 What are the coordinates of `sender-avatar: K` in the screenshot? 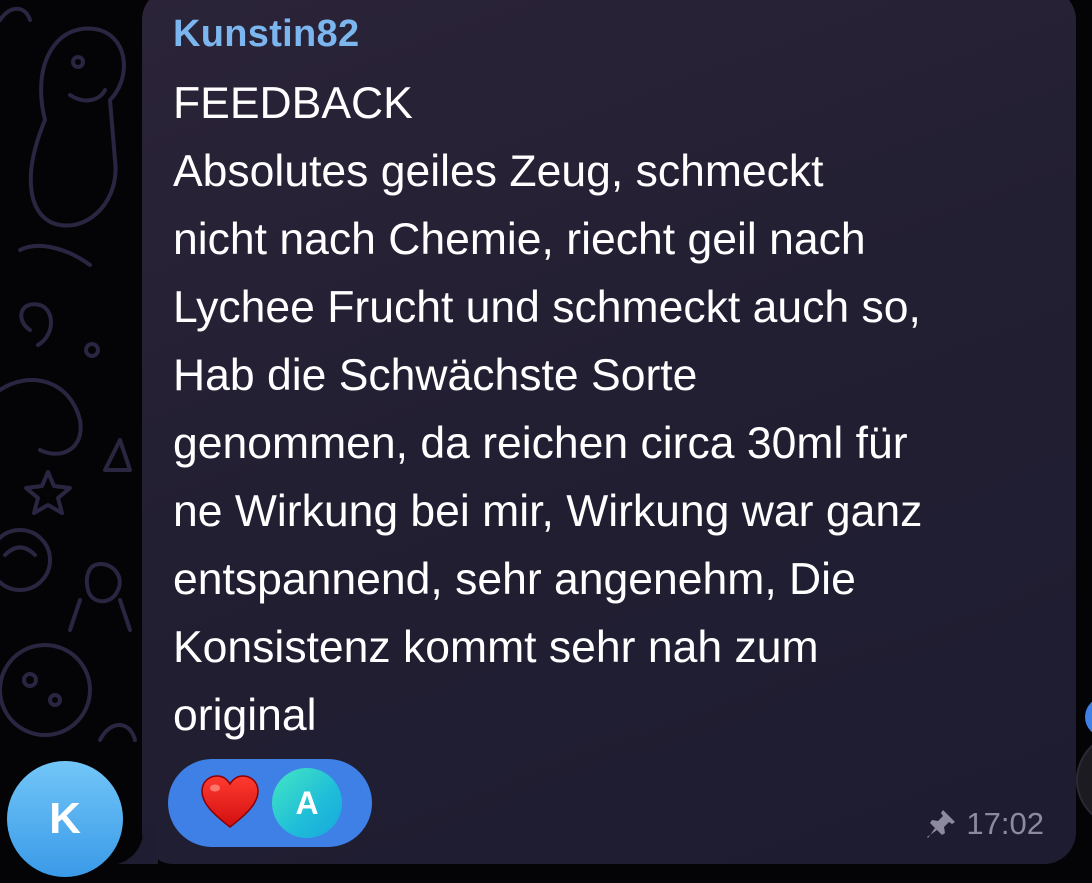 It's located at (65, 819).